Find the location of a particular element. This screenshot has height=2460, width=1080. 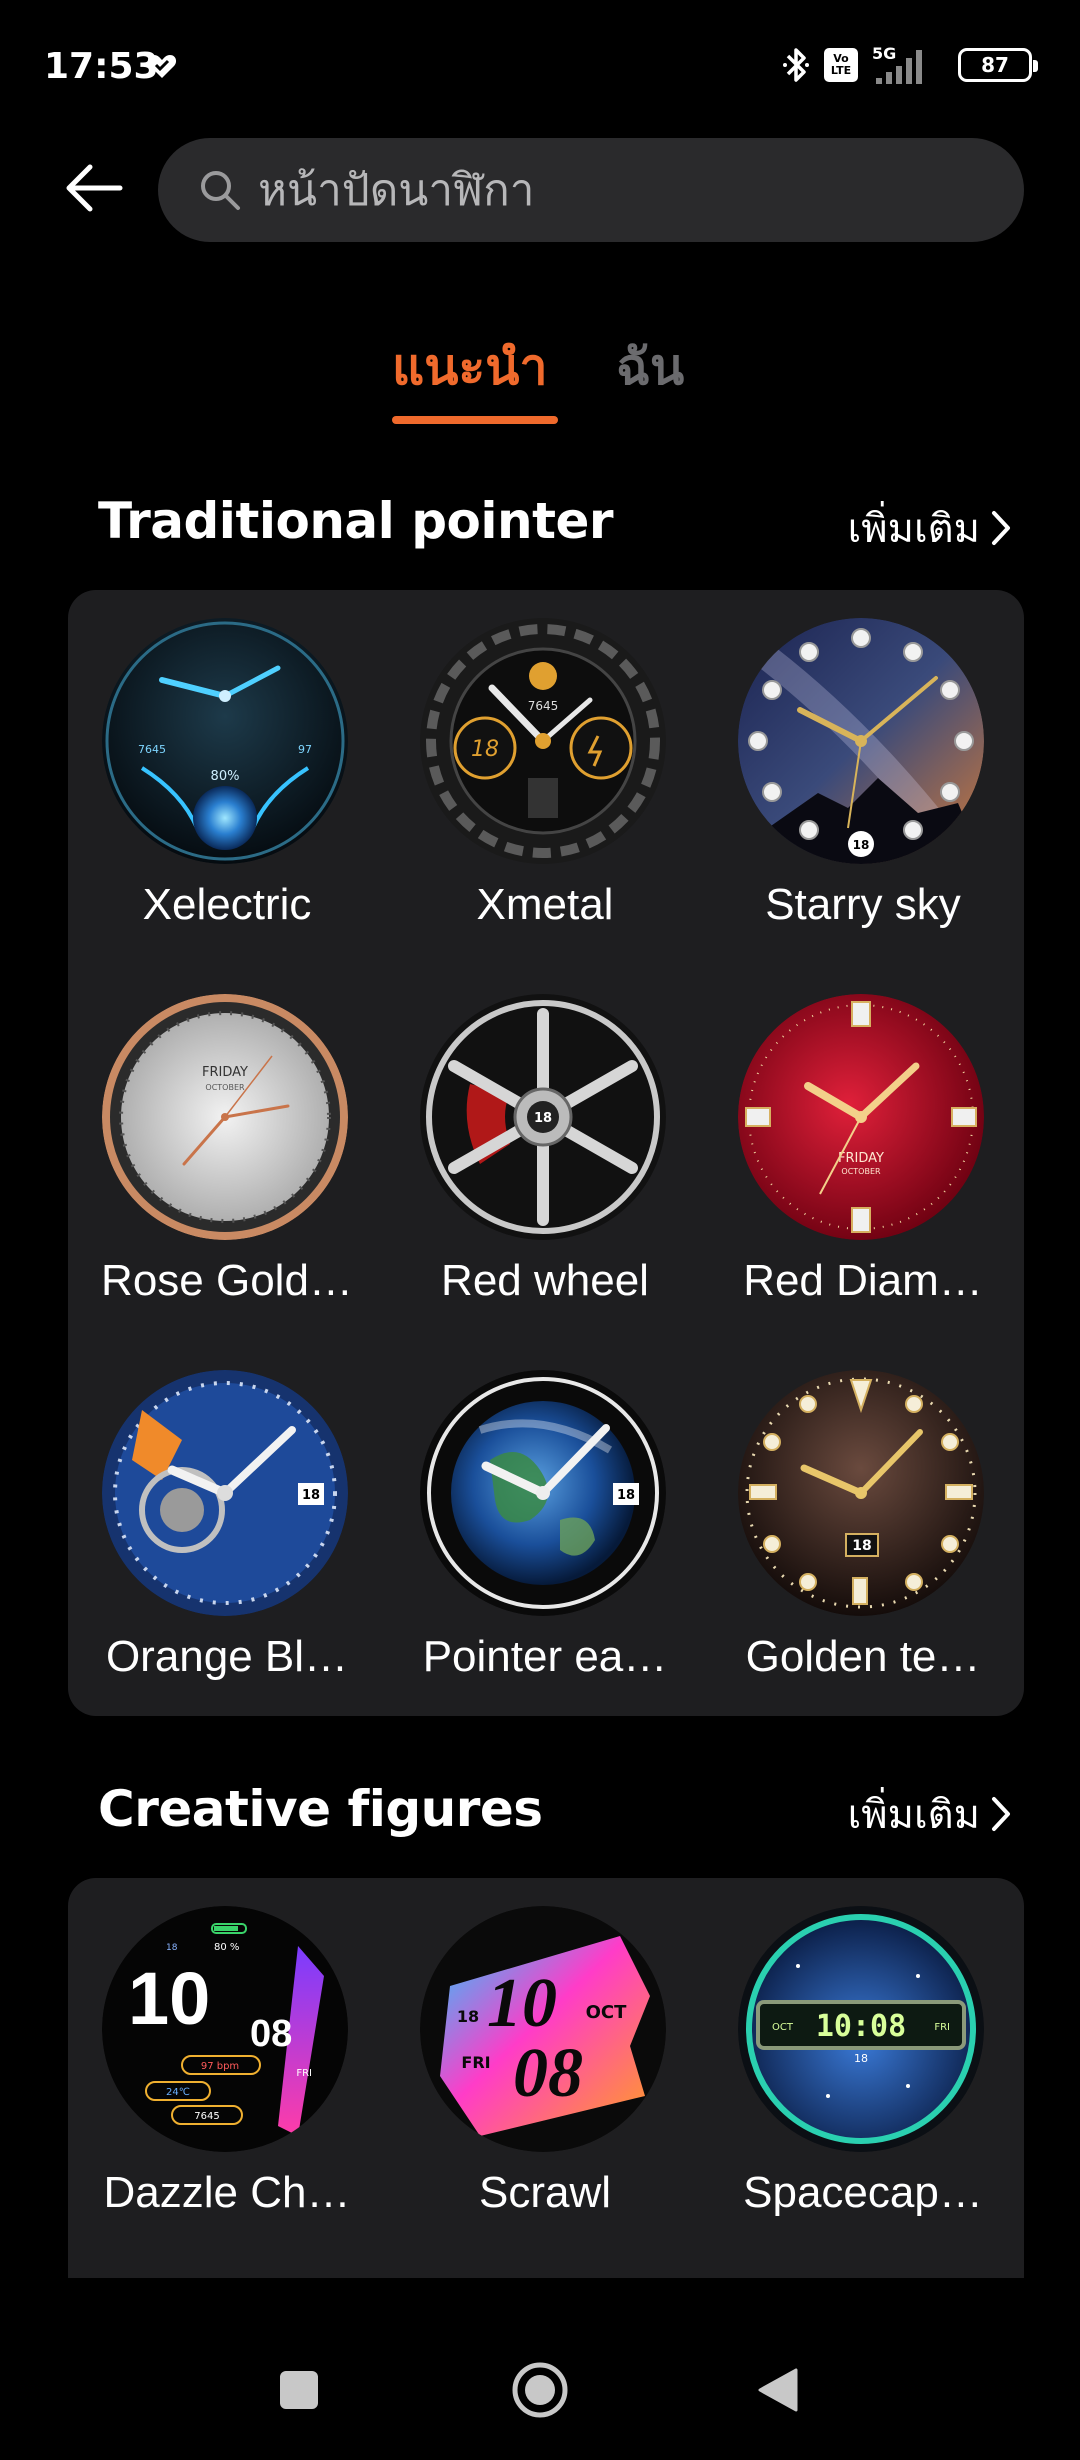

back-nav-button is located at coordinates (778, 2390).